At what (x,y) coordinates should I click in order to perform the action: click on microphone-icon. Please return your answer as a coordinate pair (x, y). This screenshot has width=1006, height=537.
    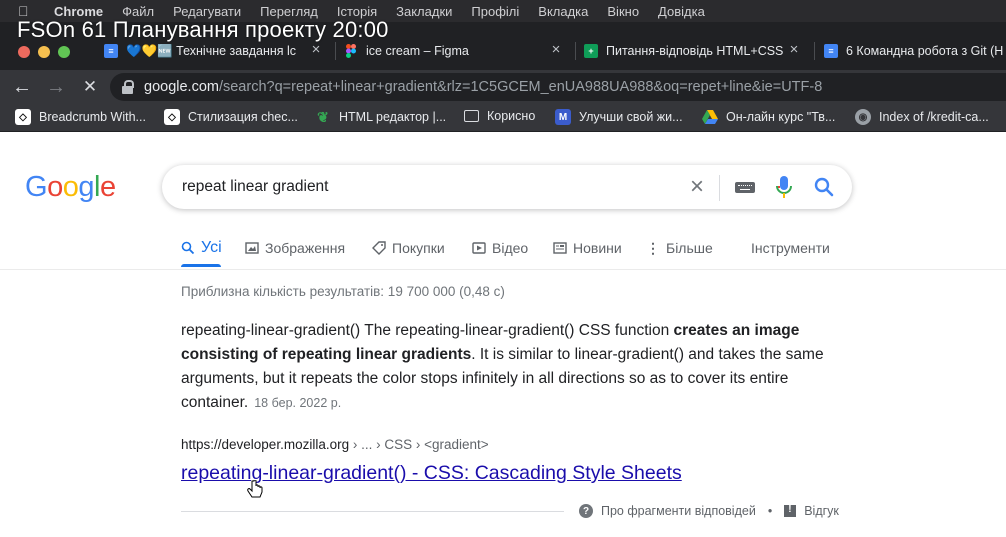
    Looking at the image, I should click on (784, 187).